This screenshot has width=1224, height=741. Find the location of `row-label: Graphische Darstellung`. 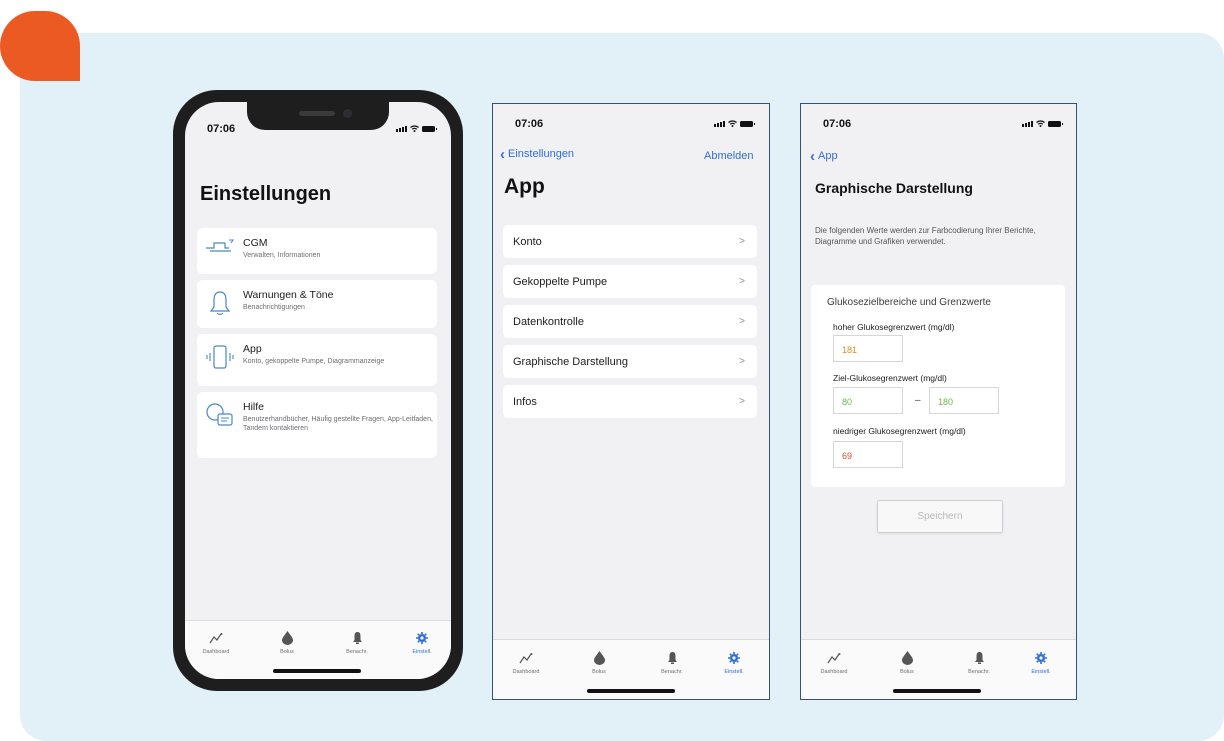

row-label: Graphische Darstellung is located at coordinates (570, 361).